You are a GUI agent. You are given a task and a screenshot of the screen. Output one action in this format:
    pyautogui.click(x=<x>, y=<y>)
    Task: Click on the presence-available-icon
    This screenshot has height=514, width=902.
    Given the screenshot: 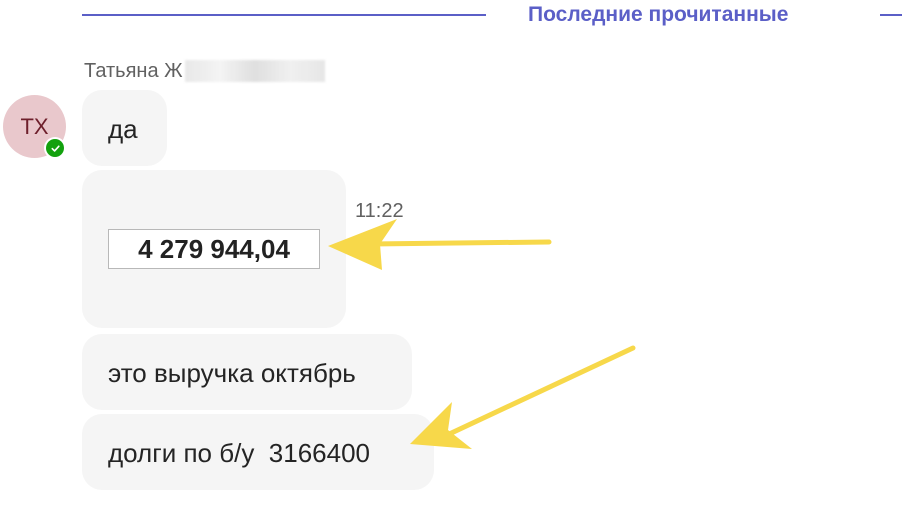 What is the action you would take?
    pyautogui.click(x=55, y=148)
    